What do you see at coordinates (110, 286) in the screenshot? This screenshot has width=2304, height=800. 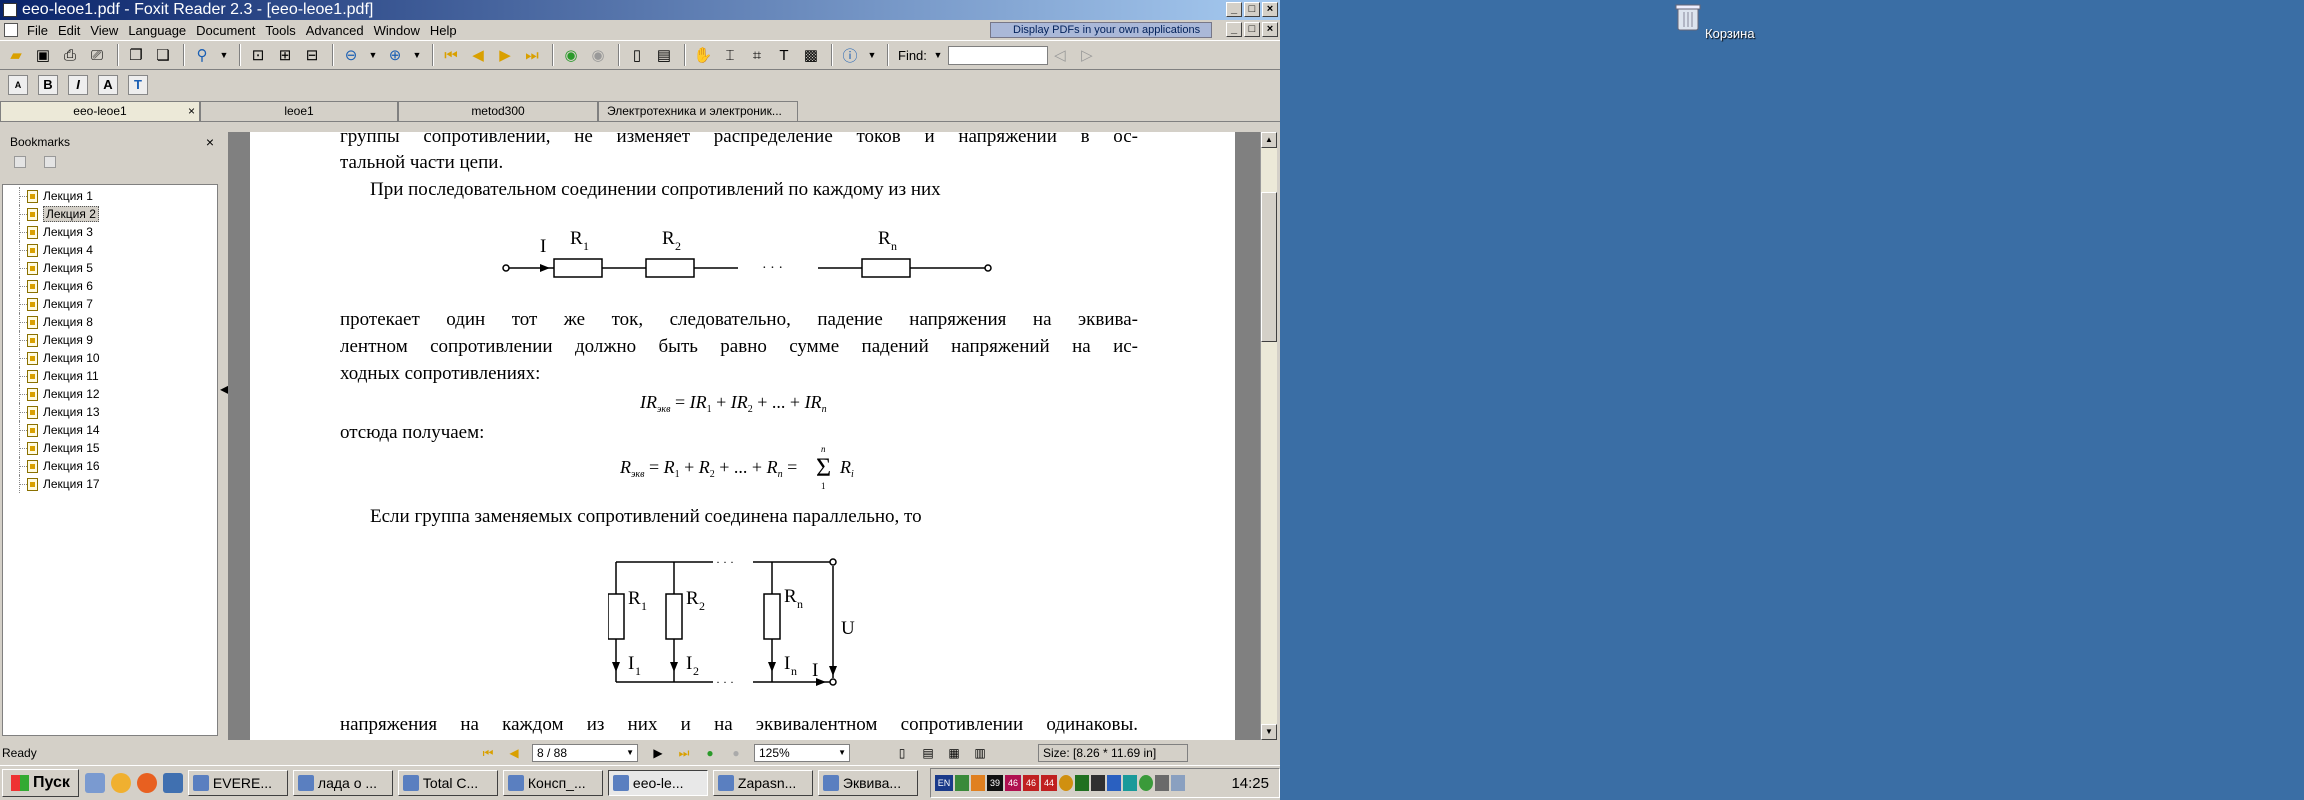 I see `bookmark-item: Лекция 6` at bounding box center [110, 286].